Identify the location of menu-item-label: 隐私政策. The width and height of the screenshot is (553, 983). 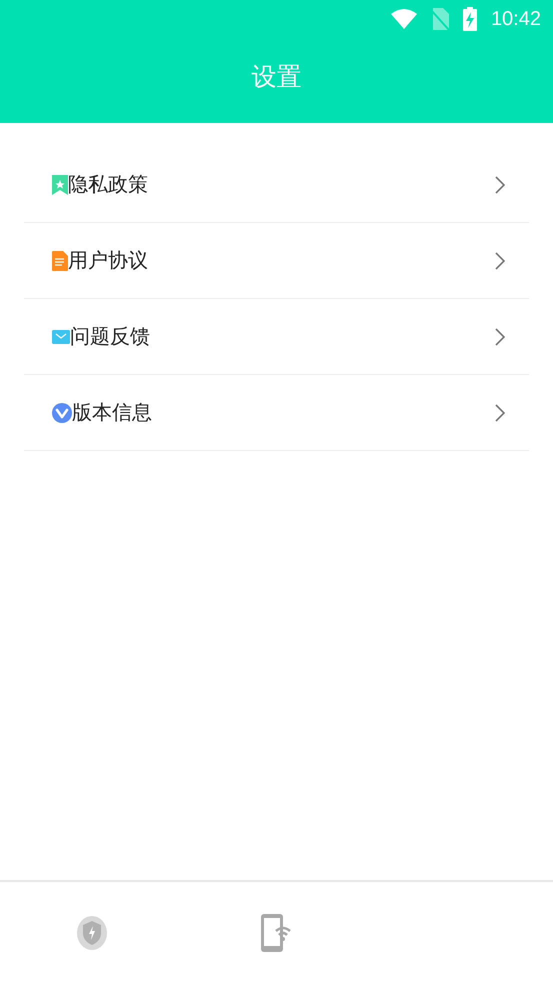
(108, 184).